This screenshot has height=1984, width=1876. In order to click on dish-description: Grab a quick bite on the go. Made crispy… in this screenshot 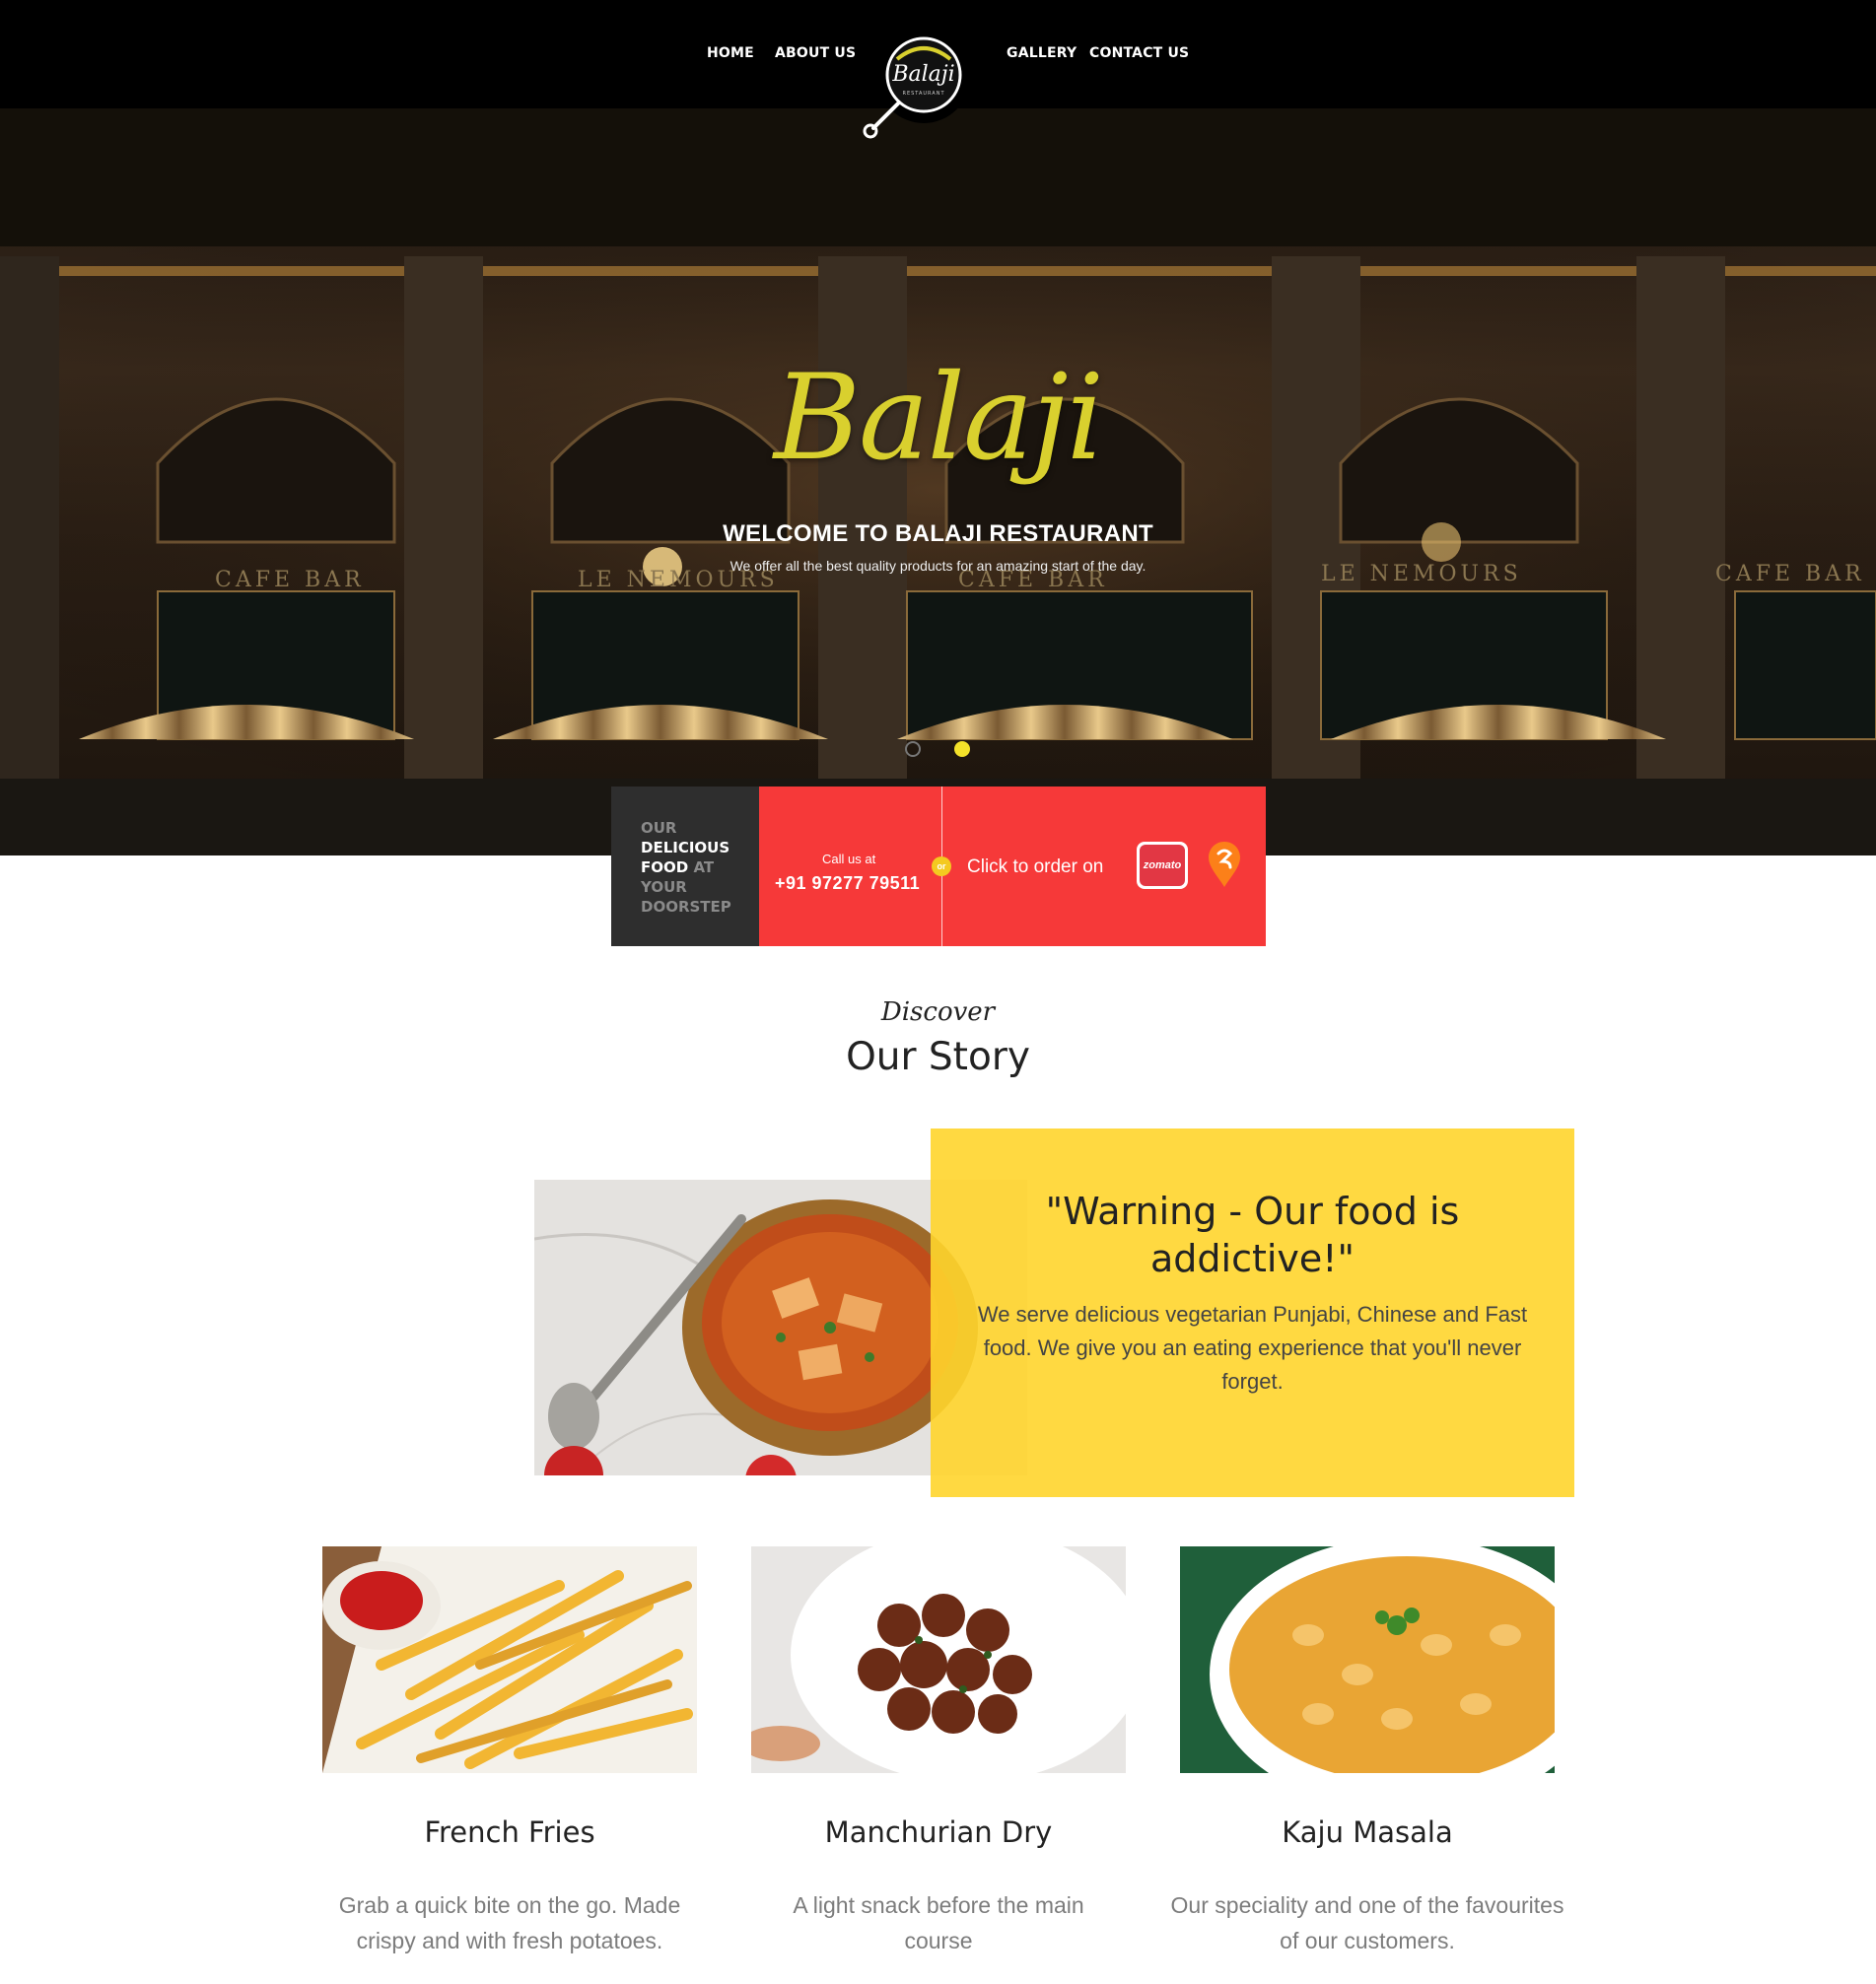, I will do `click(510, 1923)`.